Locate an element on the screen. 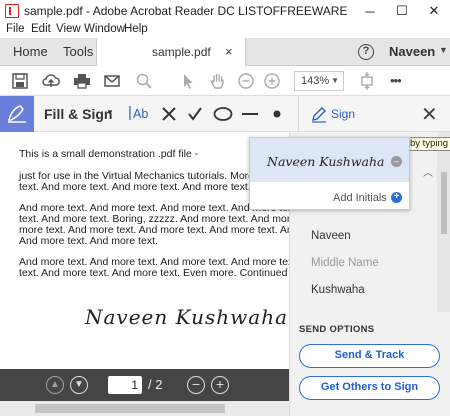  saved-signature-item: Naveen Kushwaha – is located at coordinates (329, 160).